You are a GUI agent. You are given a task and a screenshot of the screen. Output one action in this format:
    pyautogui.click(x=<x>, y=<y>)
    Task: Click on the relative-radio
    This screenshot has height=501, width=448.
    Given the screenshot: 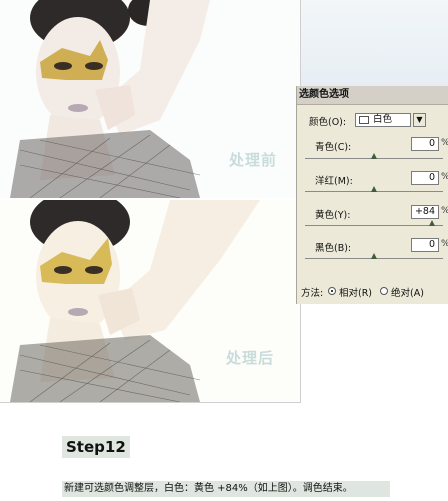 What is the action you would take?
    pyautogui.click(x=332, y=291)
    